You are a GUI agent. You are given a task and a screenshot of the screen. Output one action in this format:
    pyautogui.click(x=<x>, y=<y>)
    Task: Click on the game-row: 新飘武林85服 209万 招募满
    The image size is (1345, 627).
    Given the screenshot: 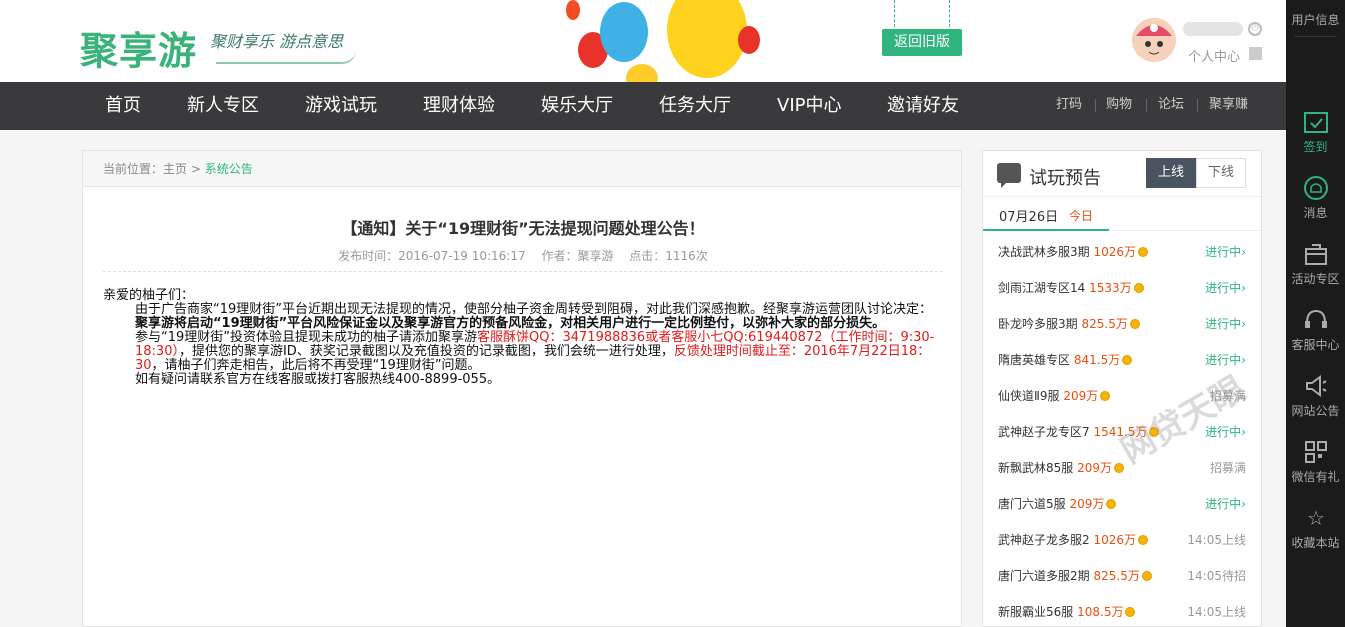 What is the action you would take?
    pyautogui.click(x=1122, y=466)
    